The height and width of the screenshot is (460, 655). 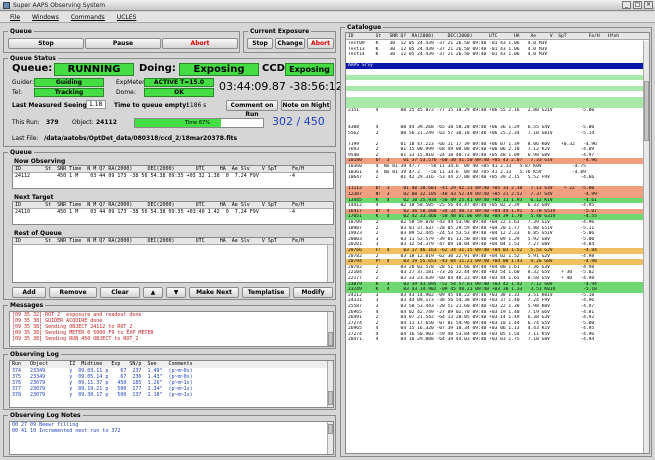 What do you see at coordinates (646, 247) in the screenshot?
I see `catalogue-scrollbar` at bounding box center [646, 247].